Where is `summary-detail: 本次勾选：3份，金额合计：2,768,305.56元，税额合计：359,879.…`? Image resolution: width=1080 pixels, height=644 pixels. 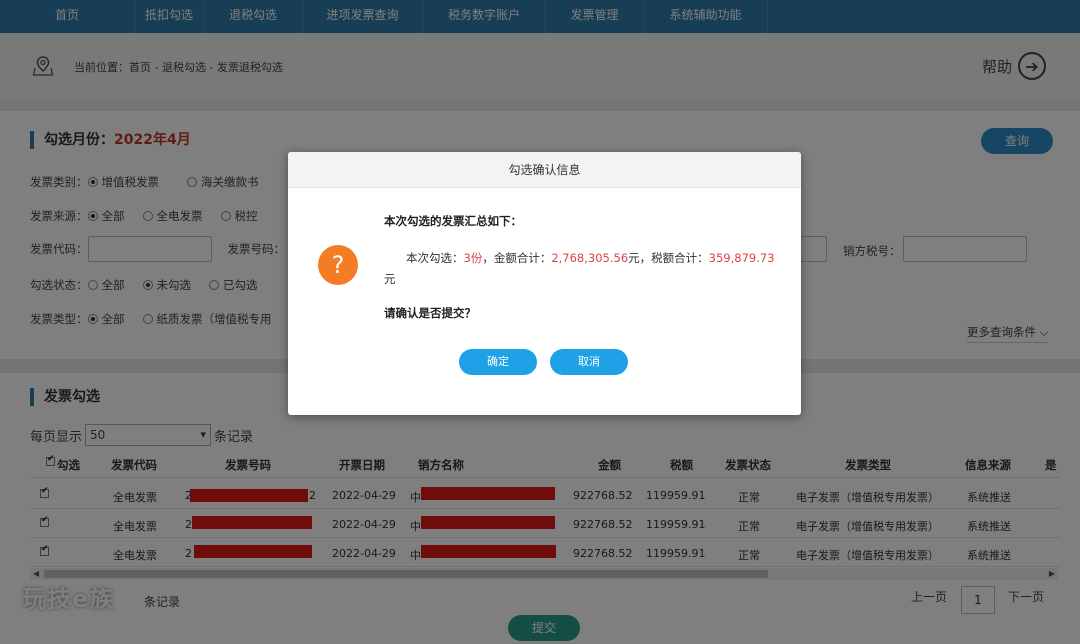
summary-detail: 本次勾选：3份，金额合计：2,768,305.56元，税额合计：359,879.… is located at coordinates (584, 269).